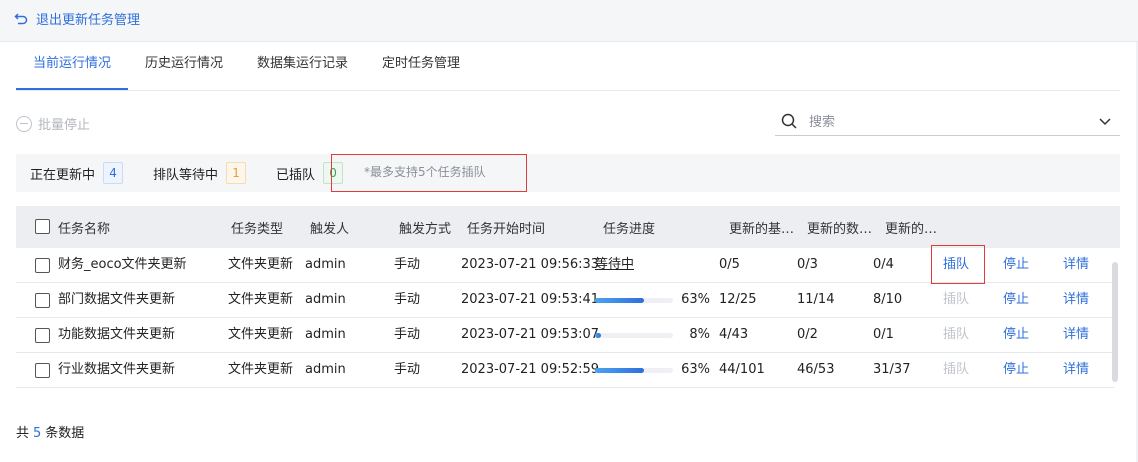 The image size is (1138, 462). What do you see at coordinates (506, 229) in the screenshot?
I see `col-start-time: 任务开始时间` at bounding box center [506, 229].